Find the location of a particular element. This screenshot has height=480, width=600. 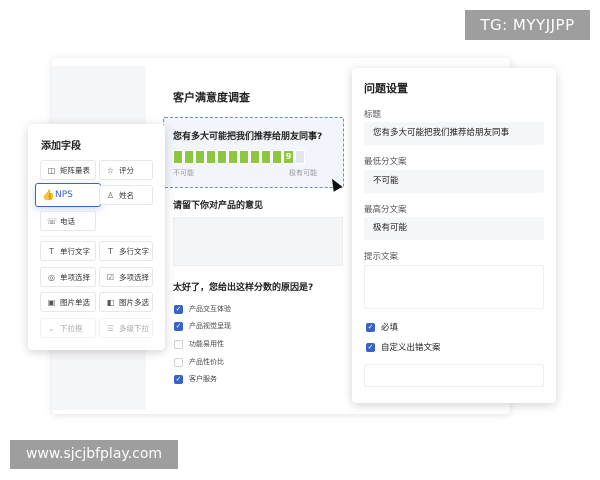

thumbs-up-icon: 👍 is located at coordinates (48, 195).